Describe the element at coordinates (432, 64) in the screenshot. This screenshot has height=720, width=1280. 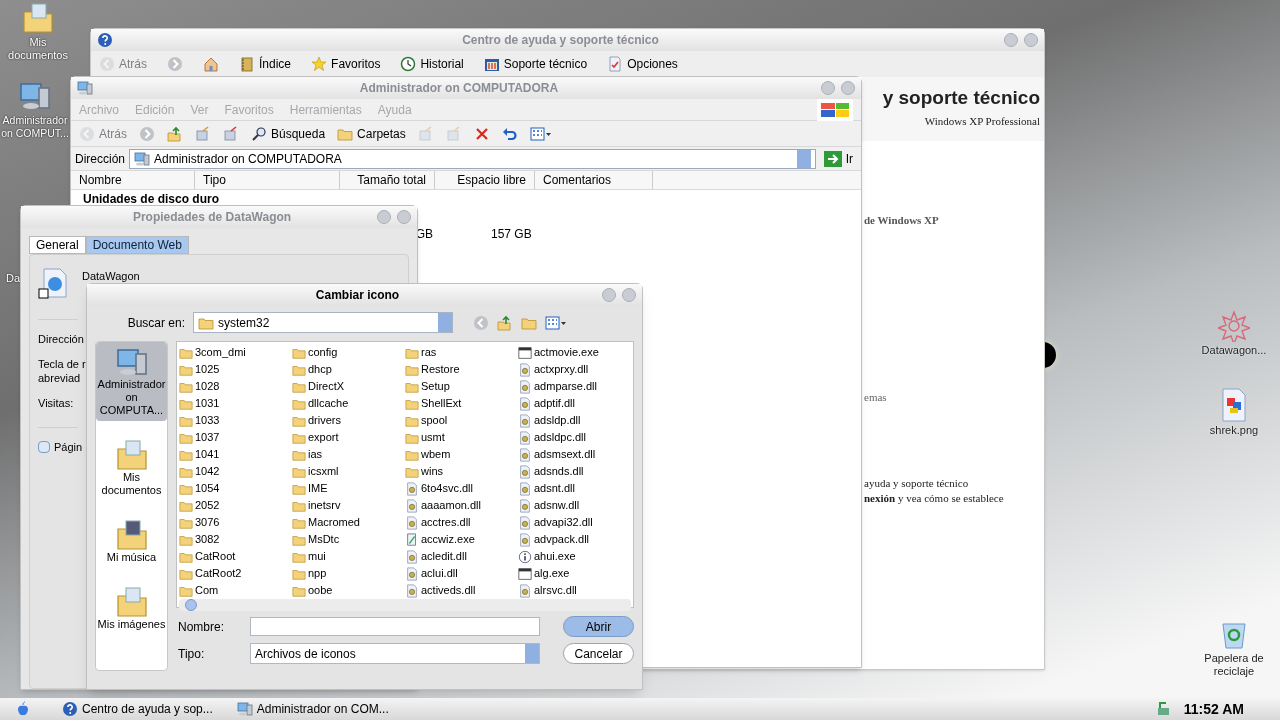
I see `toolbar-button: Historial` at that location.